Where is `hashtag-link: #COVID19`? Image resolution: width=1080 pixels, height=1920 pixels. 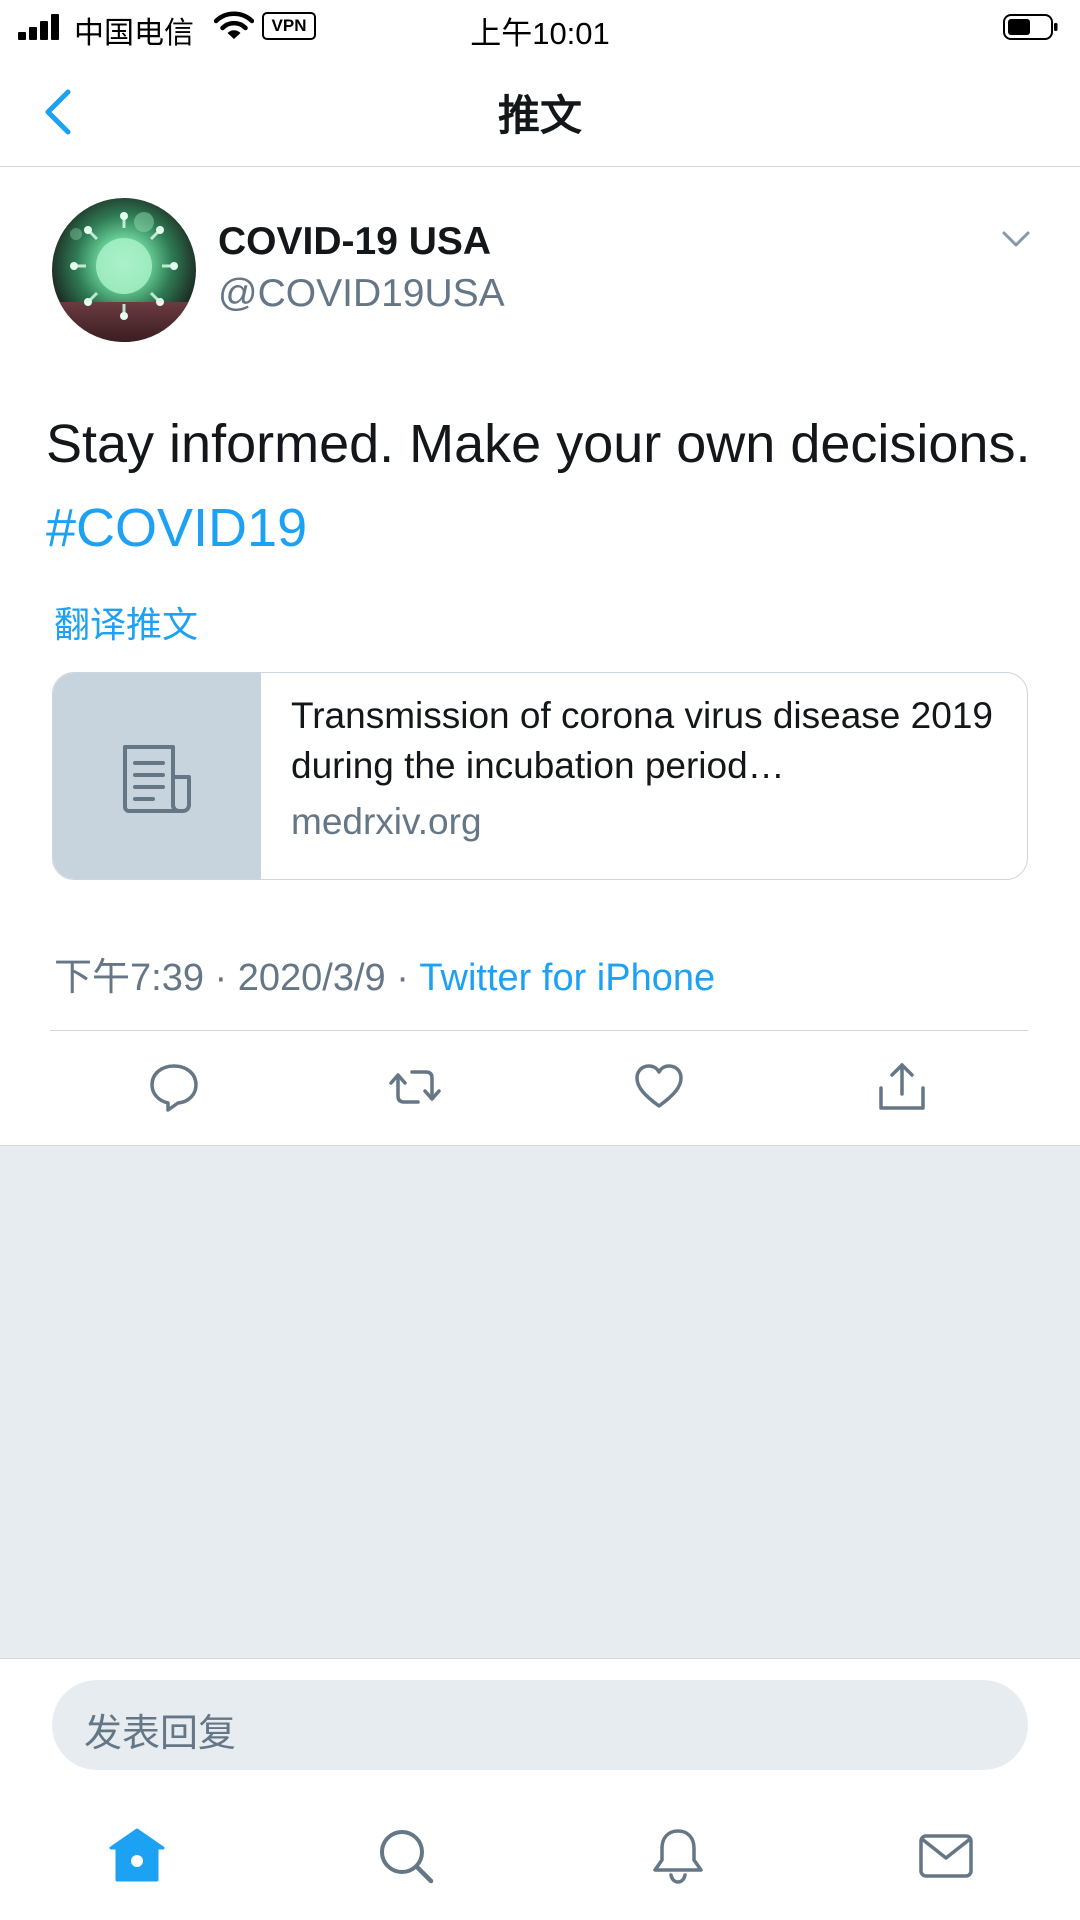 hashtag-link: #COVID19 is located at coordinates (176, 528).